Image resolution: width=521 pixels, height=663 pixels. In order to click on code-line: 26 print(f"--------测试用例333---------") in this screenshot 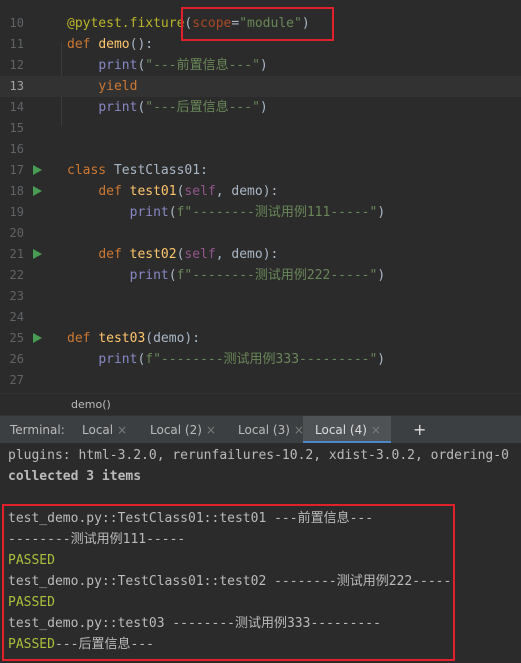, I will do `click(260, 359)`.